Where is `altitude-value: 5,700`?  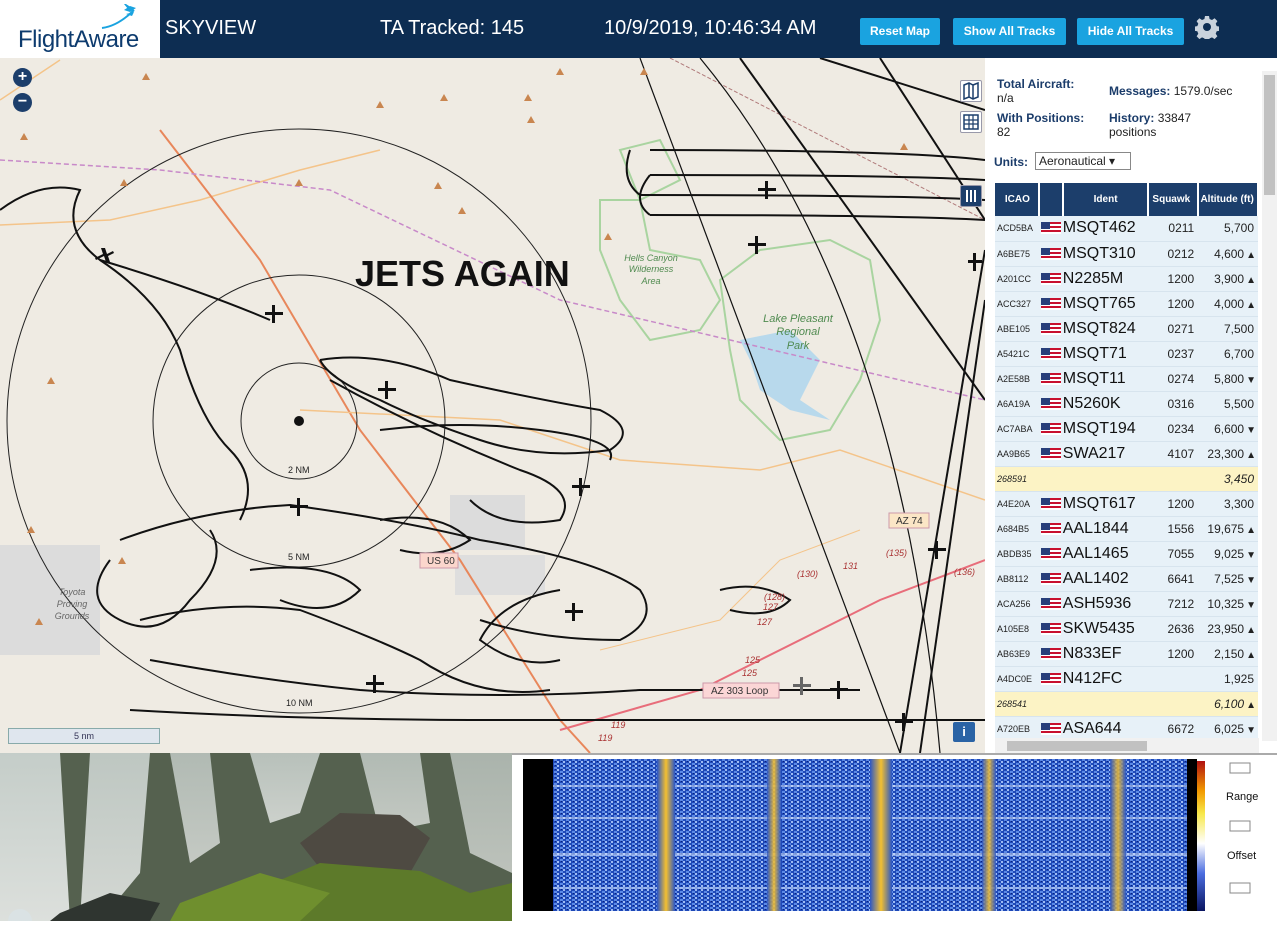
altitude-value: 5,700 is located at coordinates (1238, 228).